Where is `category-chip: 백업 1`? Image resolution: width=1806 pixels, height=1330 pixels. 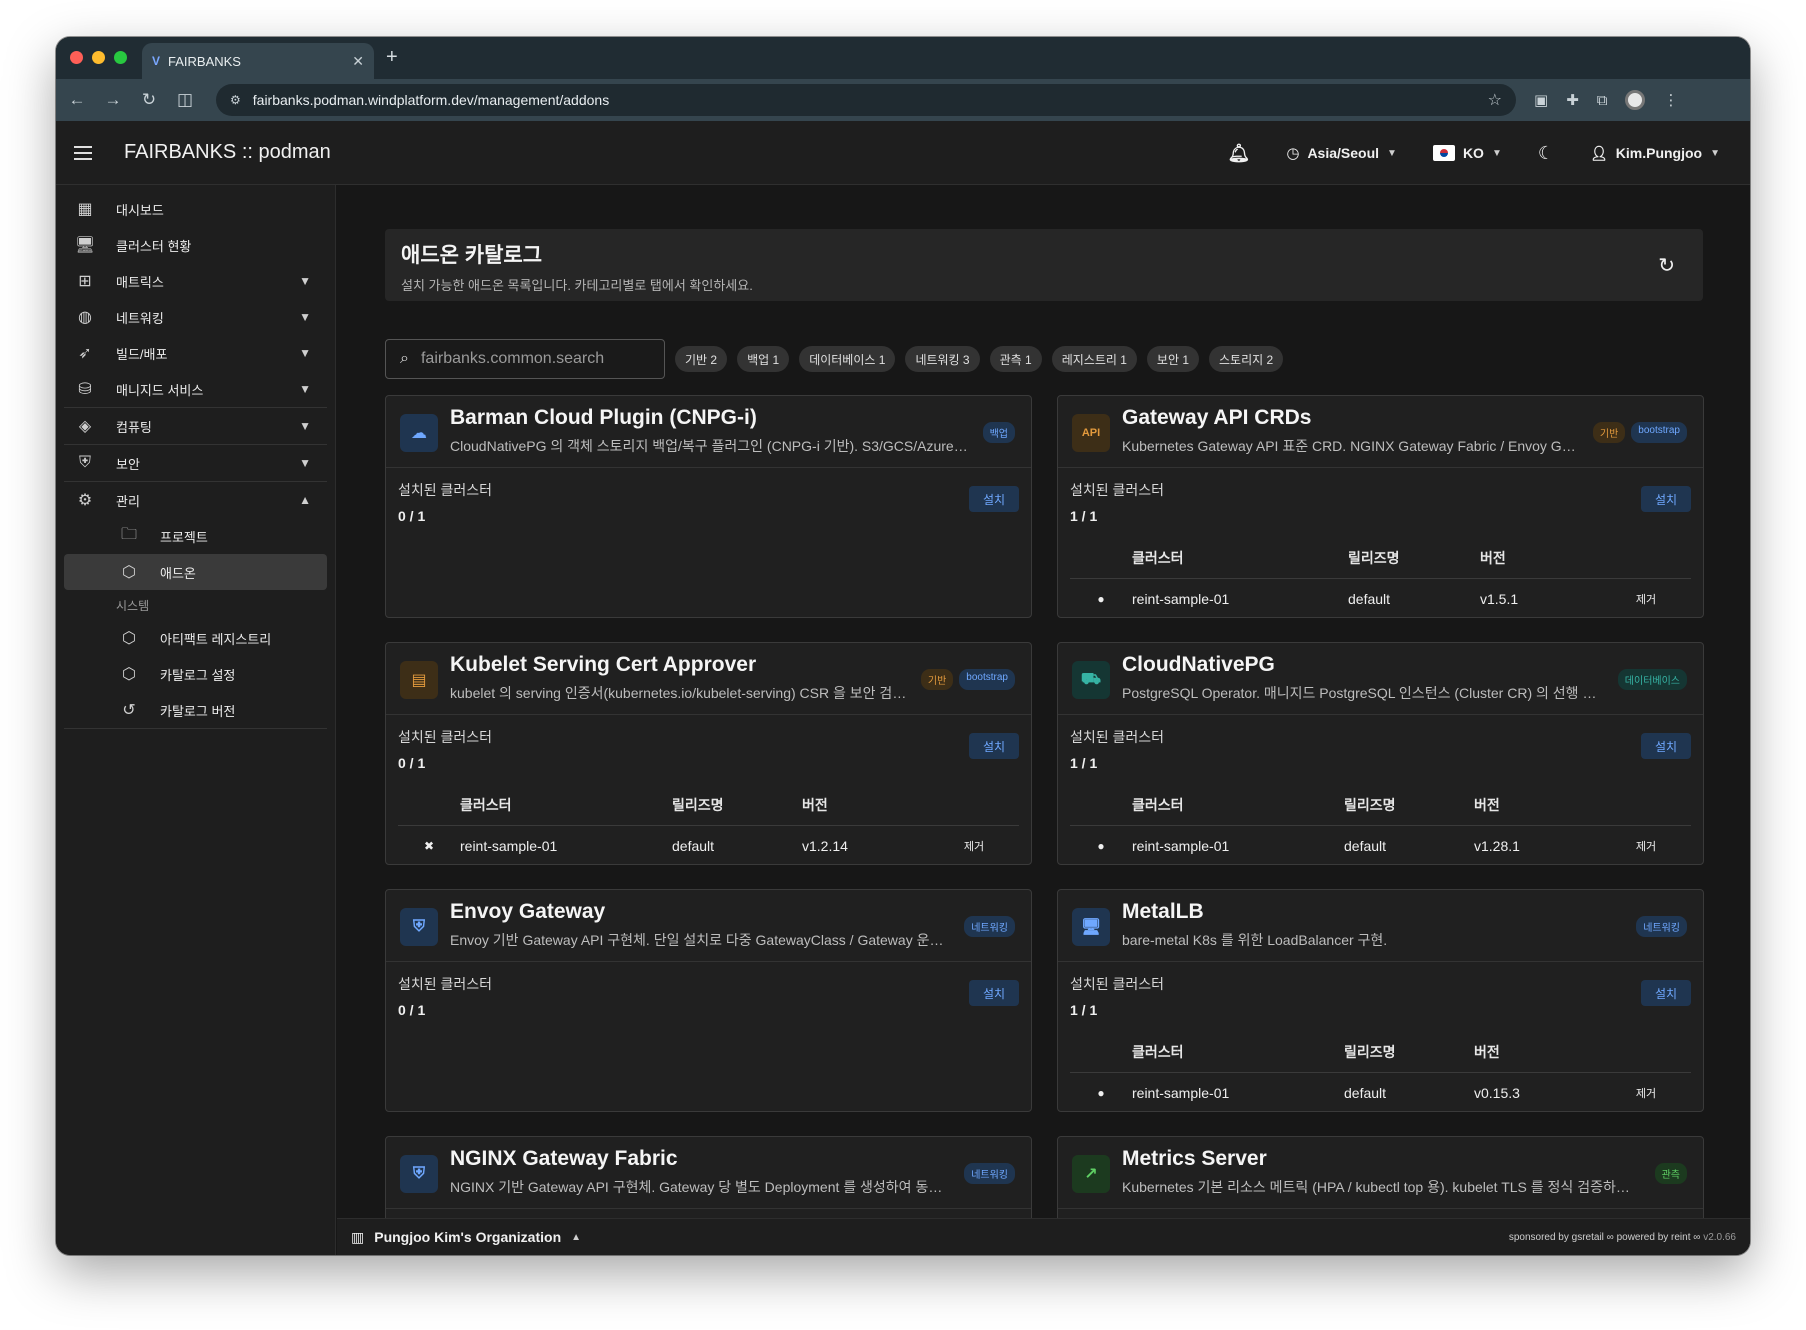
category-chip: 백업 1 is located at coordinates (763, 359).